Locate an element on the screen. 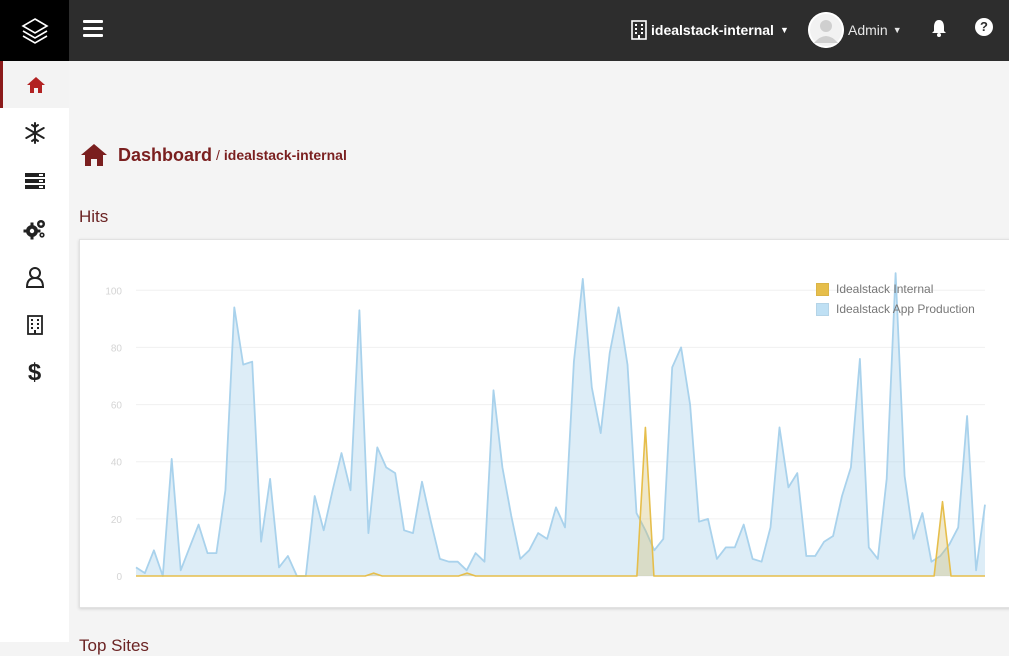 This screenshot has height=656, width=1009. organization-selector: idealstack-internal ▼ is located at coordinates (710, 30).